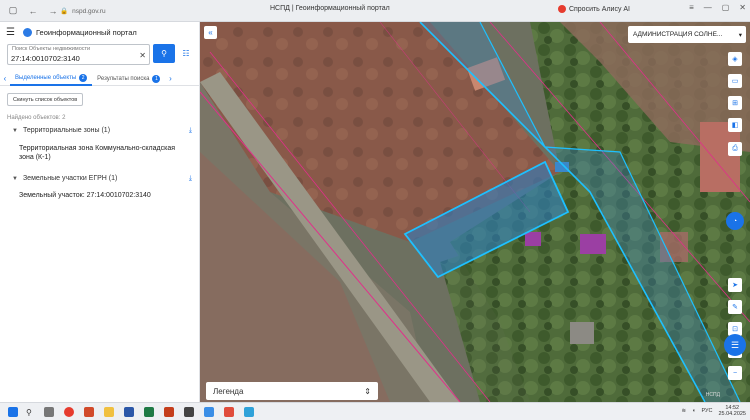  Describe the element at coordinates (717, 7) in the screenshot. I see `window-controls: ≡ — ▢ ✕` at that location.